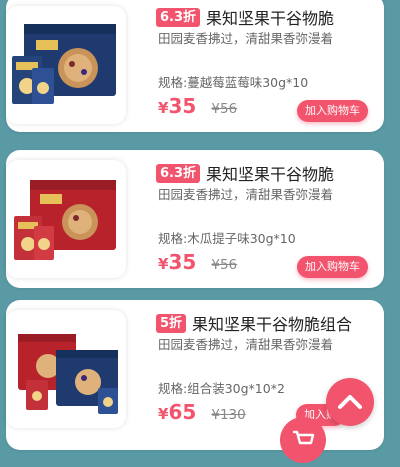 The height and width of the screenshot is (467, 400). I want to click on floating-cart-button, so click(303, 440).